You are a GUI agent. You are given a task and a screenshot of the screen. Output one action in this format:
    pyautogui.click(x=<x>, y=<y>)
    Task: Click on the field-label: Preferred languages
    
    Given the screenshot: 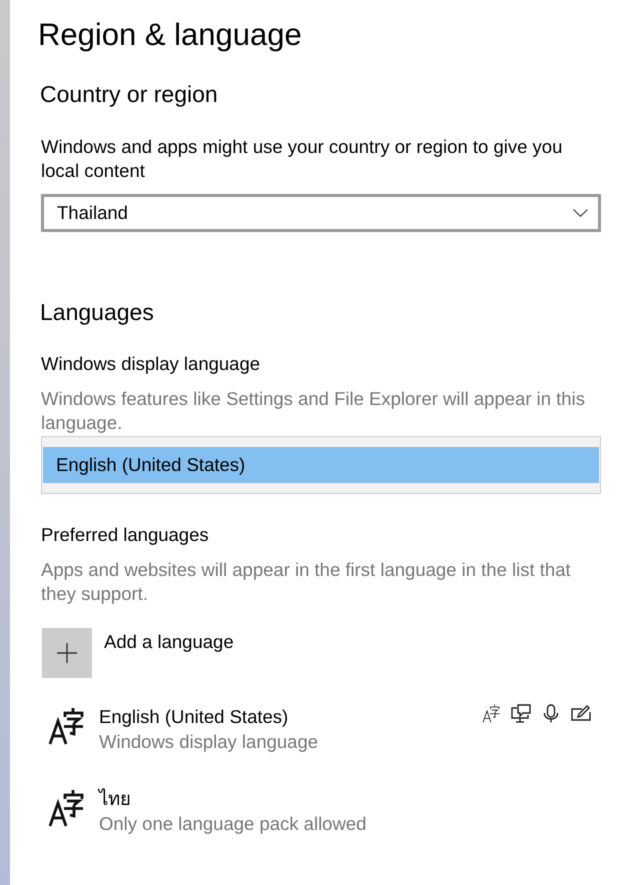 What is the action you would take?
    pyautogui.click(x=125, y=535)
    